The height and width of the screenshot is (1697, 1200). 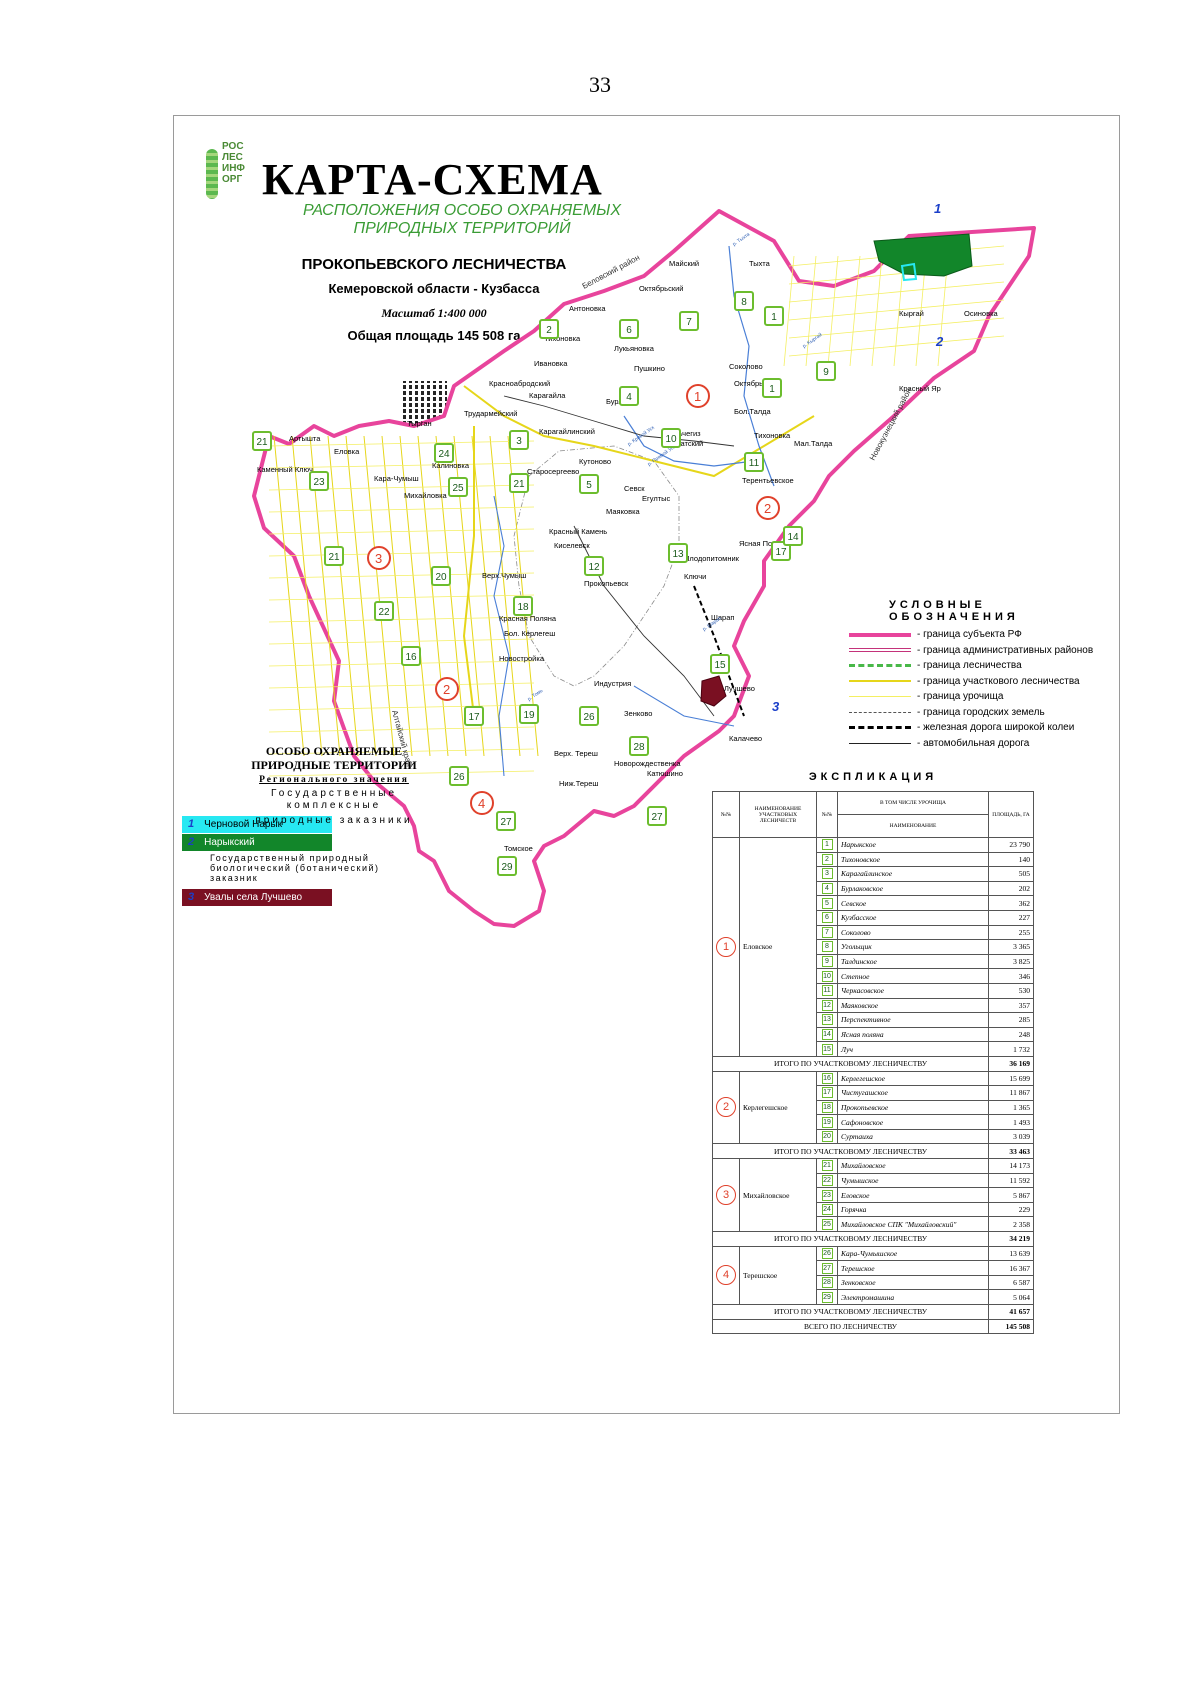 I want to click on col-section-name: НАИМЕНОВАНИЕ УЧАСТКОВЫХ ЛЕСНИЧЕСТВ, so click(x=778, y=814).